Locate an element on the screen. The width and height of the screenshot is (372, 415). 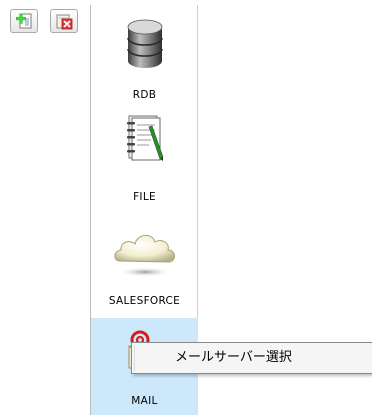
context-menu: メールサーバー選択 is located at coordinates (251, 358).